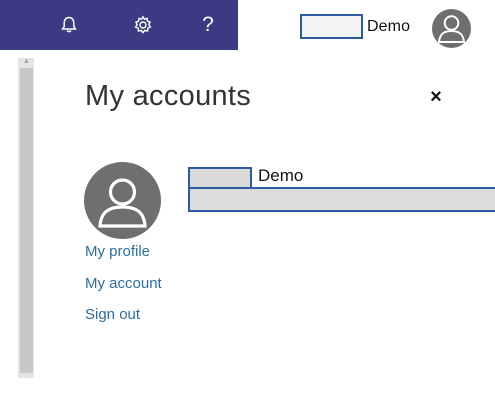 The image size is (495, 398). I want to click on scroll-up-arrow-icon: ▲, so click(26, 61).